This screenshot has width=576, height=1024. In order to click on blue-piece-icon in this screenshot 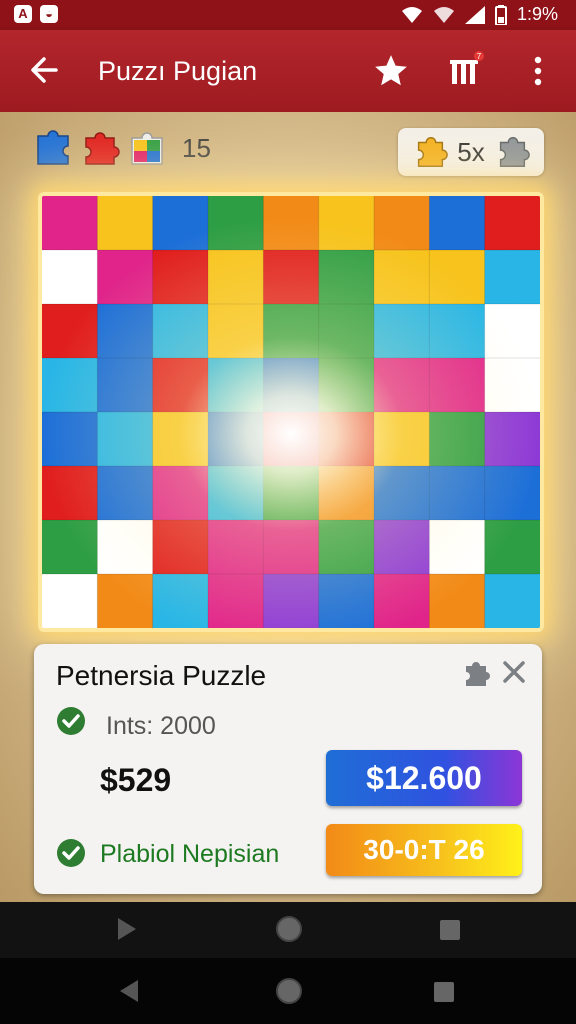, I will do `click(53, 147)`.